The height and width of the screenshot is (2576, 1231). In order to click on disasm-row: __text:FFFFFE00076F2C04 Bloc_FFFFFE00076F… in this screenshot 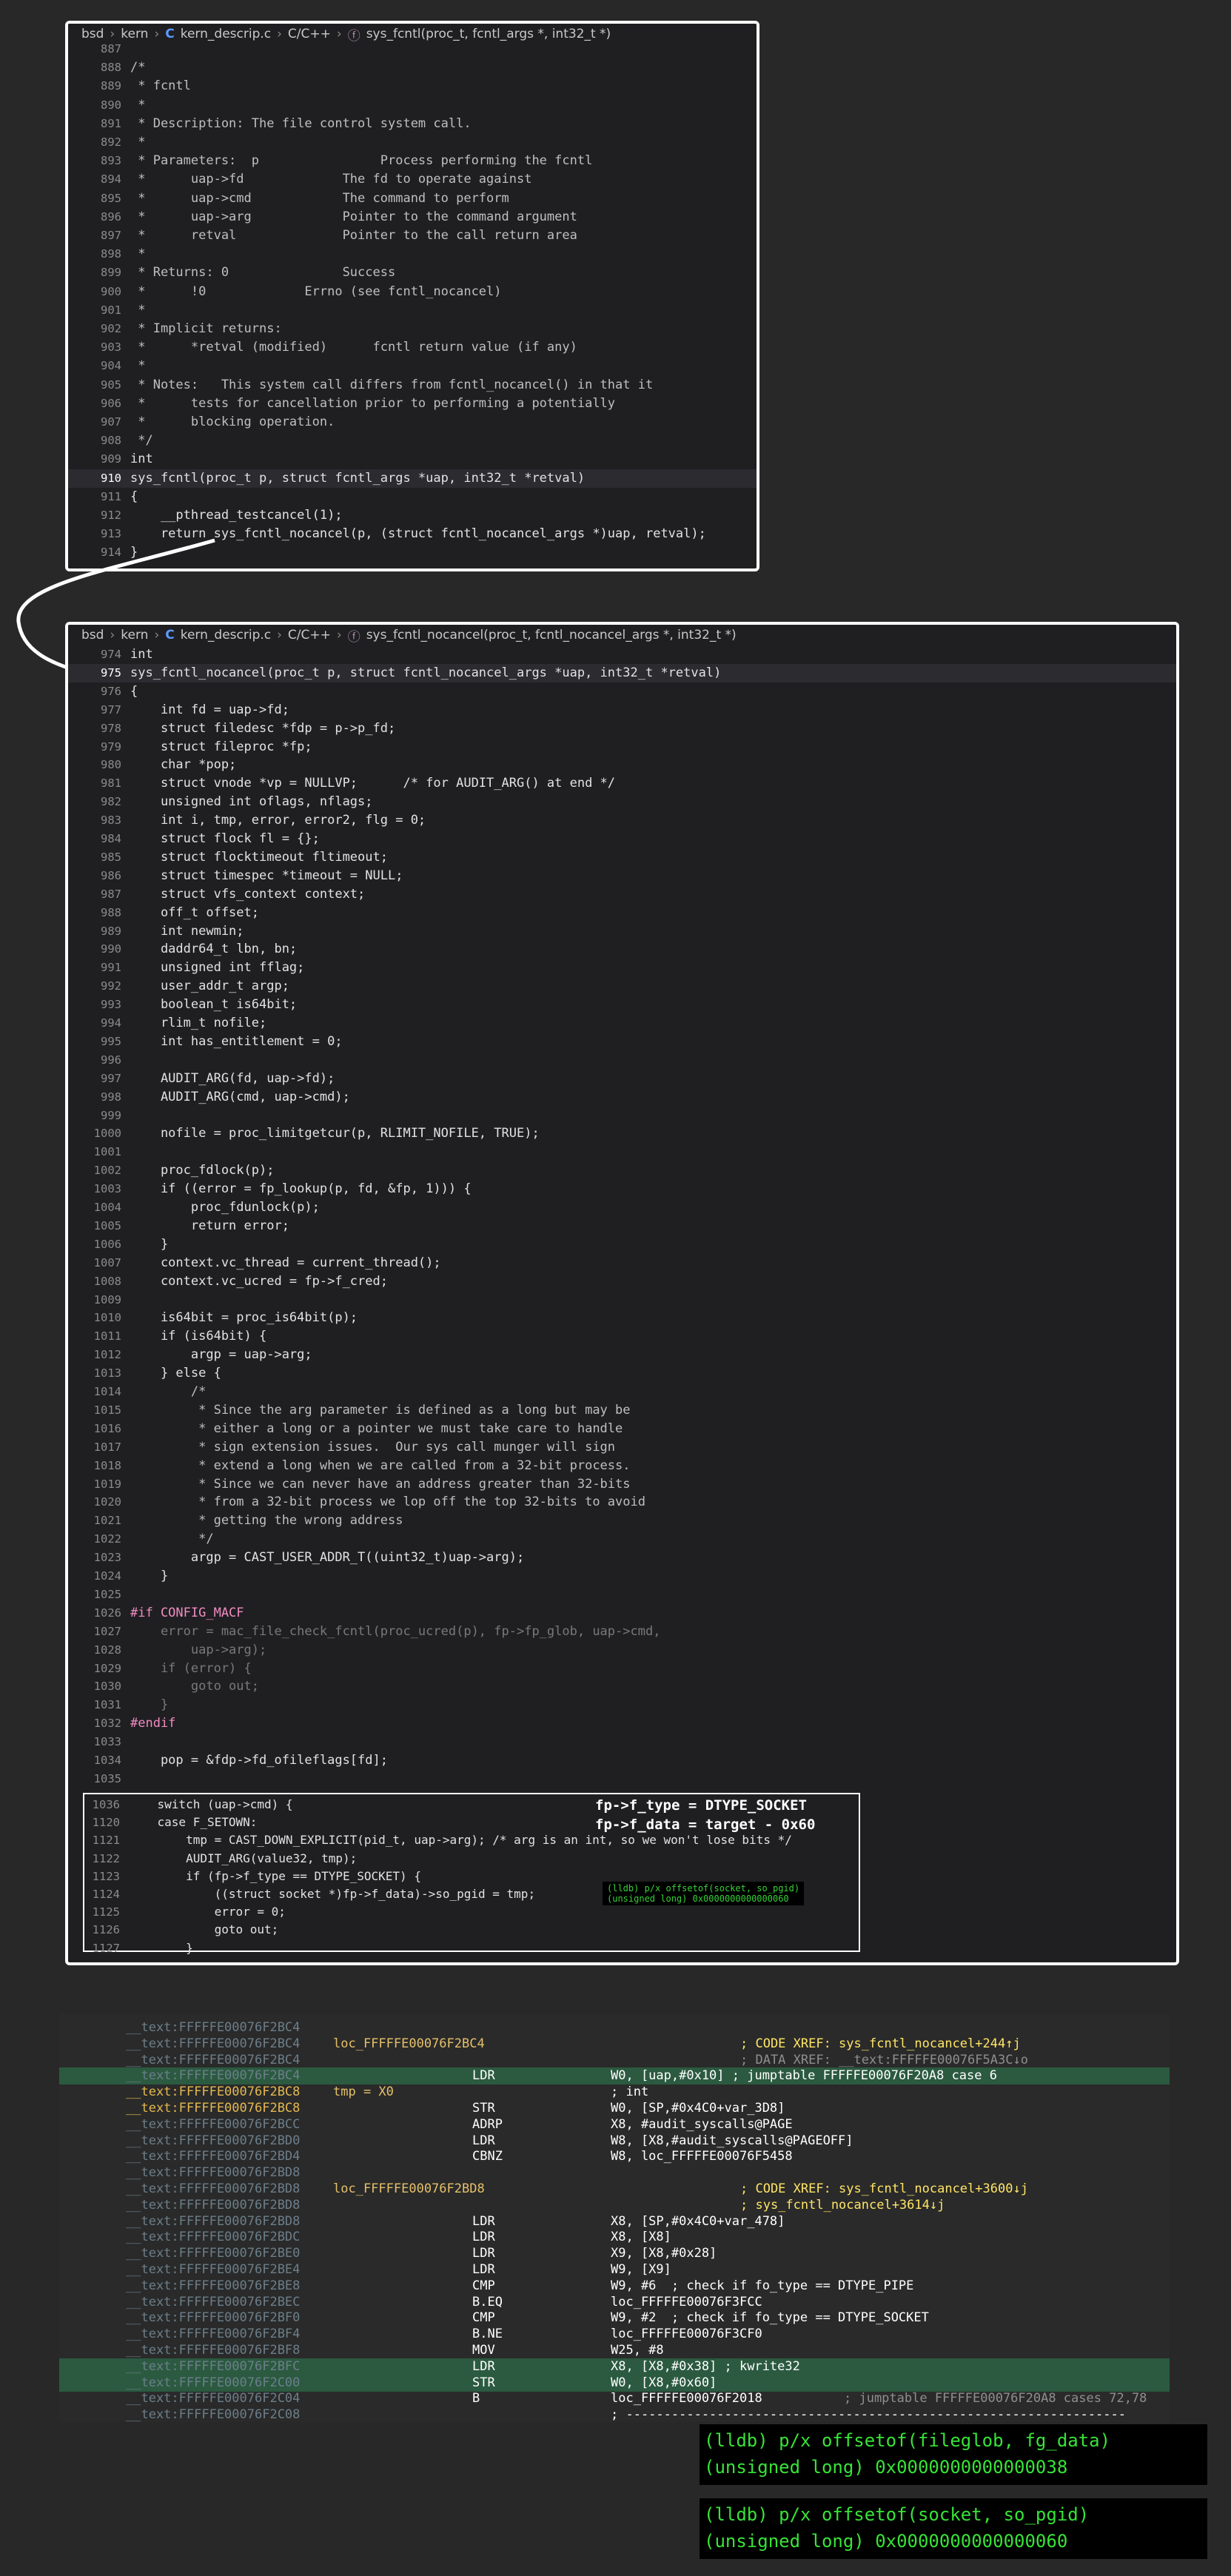, I will do `click(614, 2398)`.